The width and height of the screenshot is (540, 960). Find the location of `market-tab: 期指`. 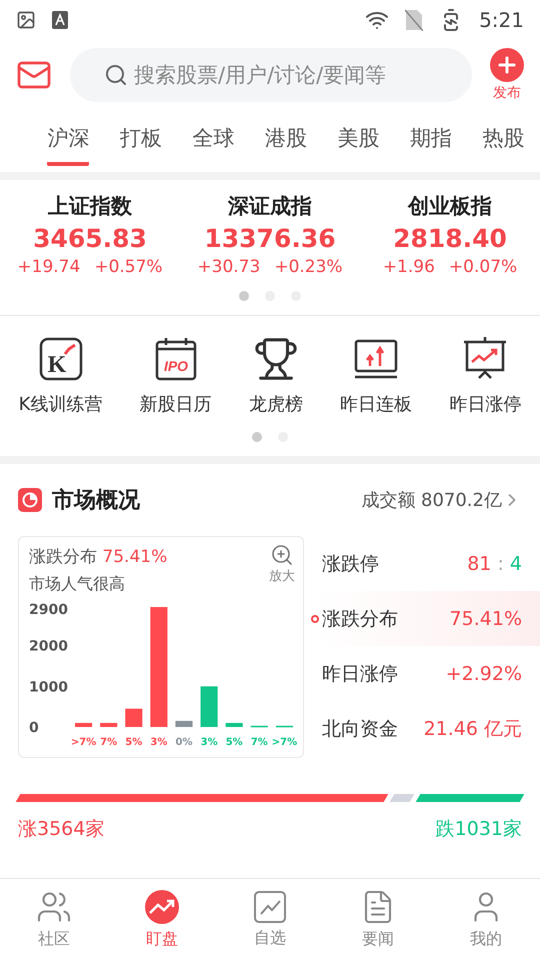

market-tab: 期指 is located at coordinates (431, 143).